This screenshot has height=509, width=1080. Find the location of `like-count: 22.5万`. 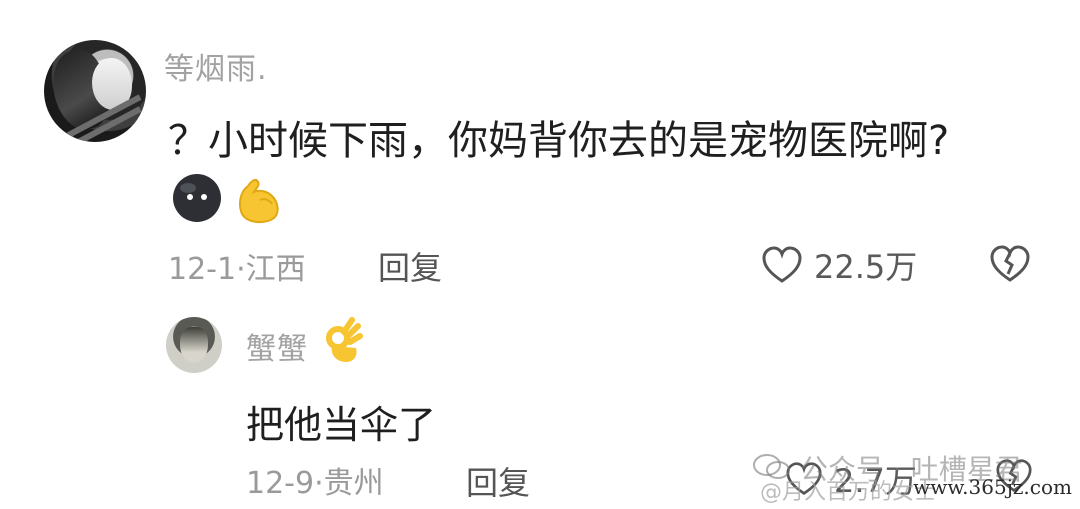

like-count: 22.5万 is located at coordinates (866, 267).